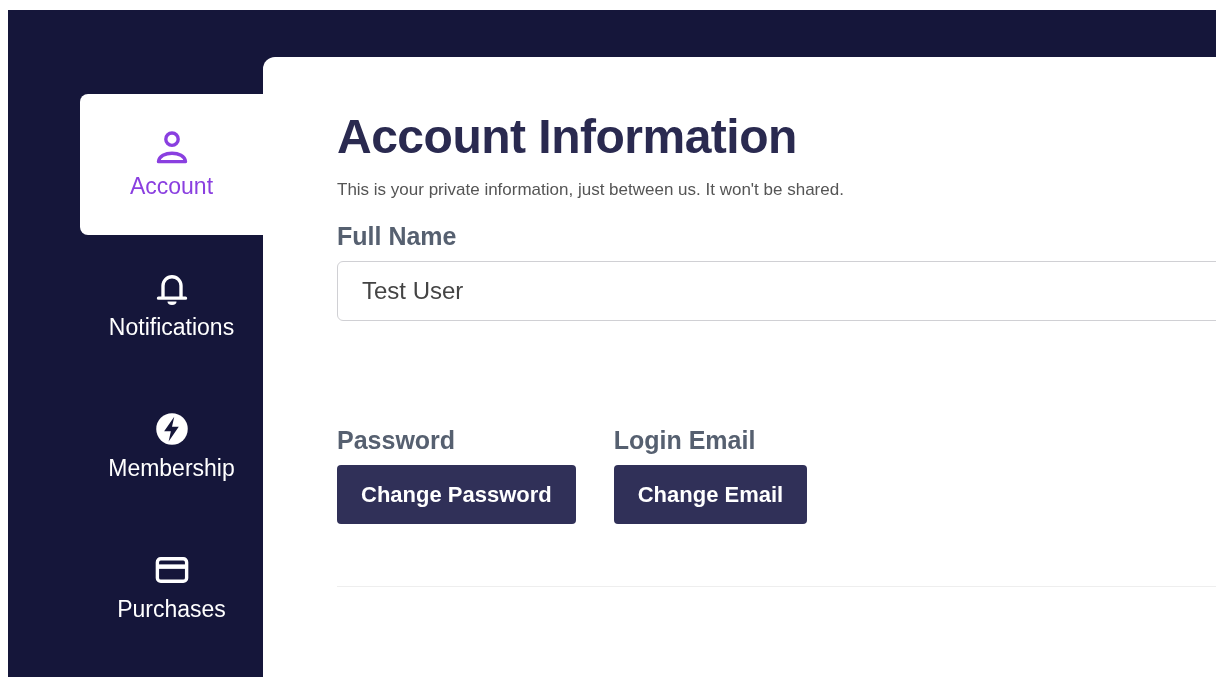 Image resolution: width=1216 pixels, height=677 pixels. Describe the element at coordinates (171, 305) in the screenshot. I see `sidebar-tab: Notifications` at that location.